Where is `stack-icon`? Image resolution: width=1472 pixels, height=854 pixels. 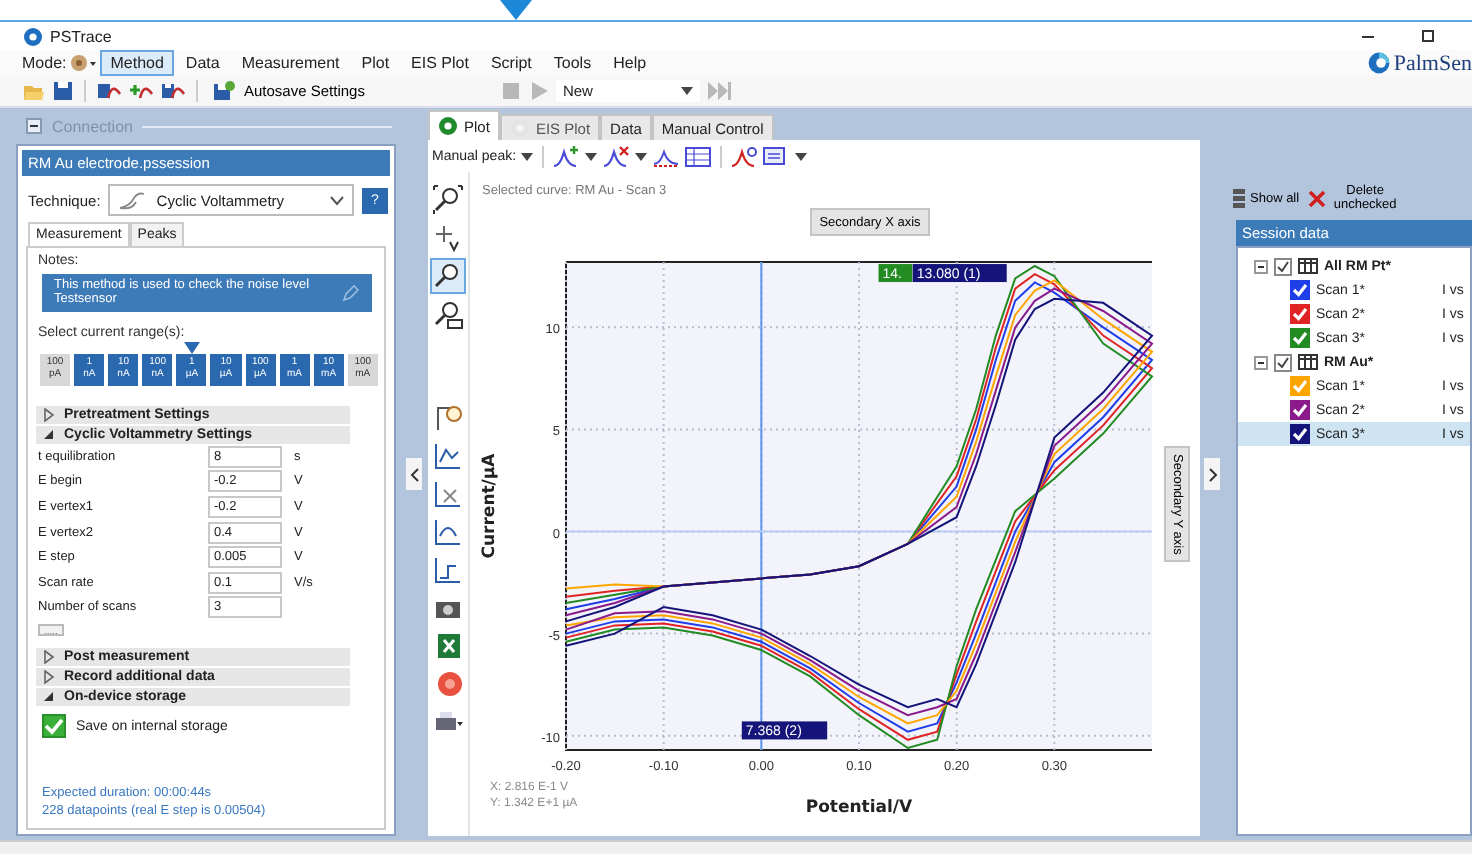 stack-icon is located at coordinates (1239, 198).